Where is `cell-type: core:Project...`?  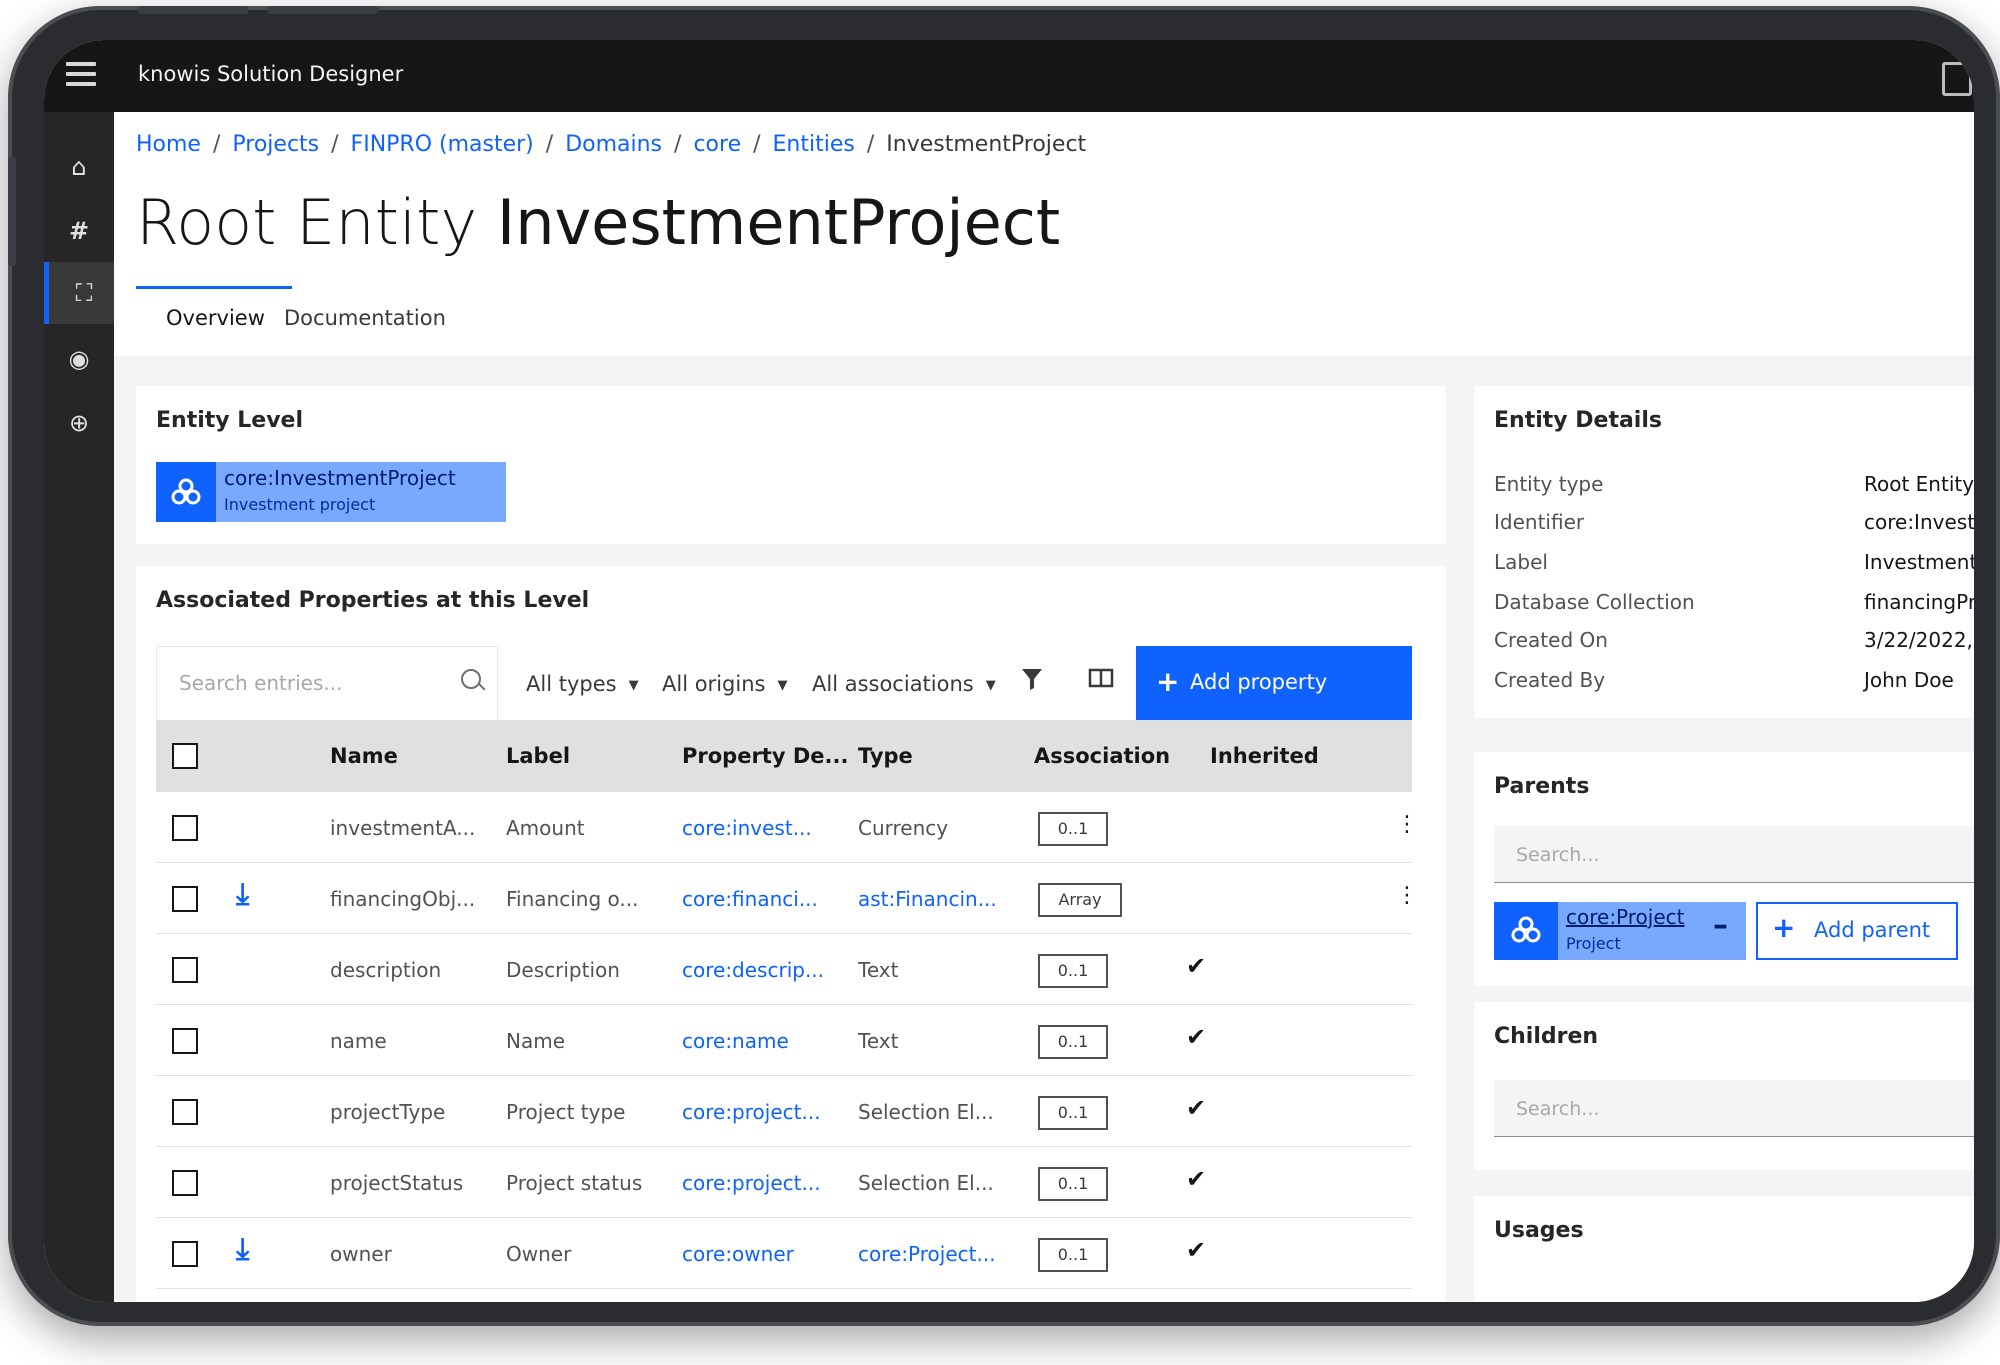
cell-type: core:Project... is located at coordinates (927, 1254).